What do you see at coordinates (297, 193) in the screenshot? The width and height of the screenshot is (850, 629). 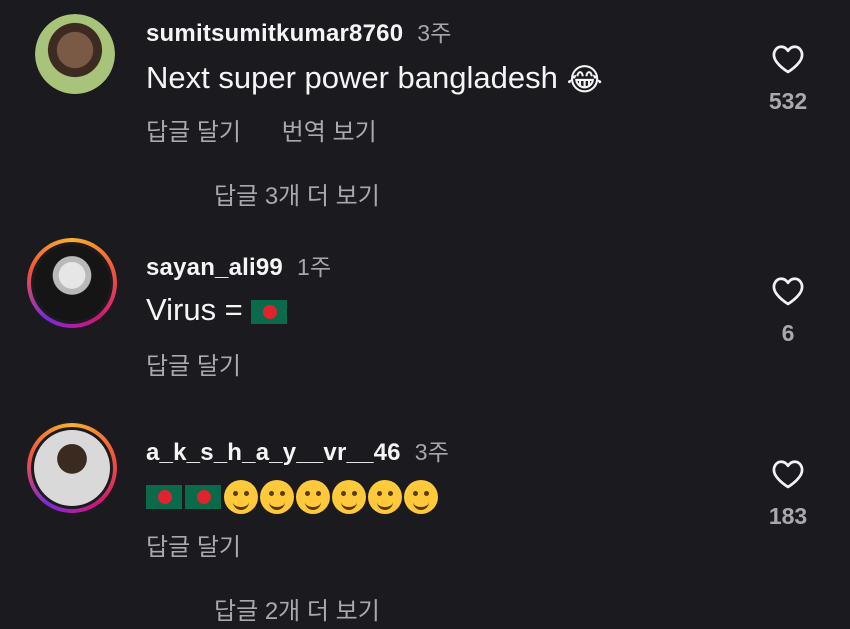 I see `view-more-replies-button: 답글 3개 더 보기` at bounding box center [297, 193].